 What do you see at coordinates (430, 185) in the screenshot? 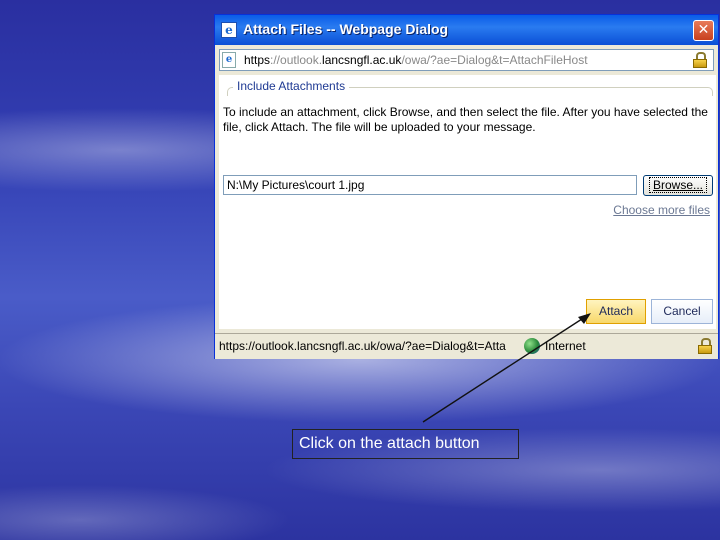
I see `file-path-input: N:\My Pictures\court 1.jpg` at bounding box center [430, 185].